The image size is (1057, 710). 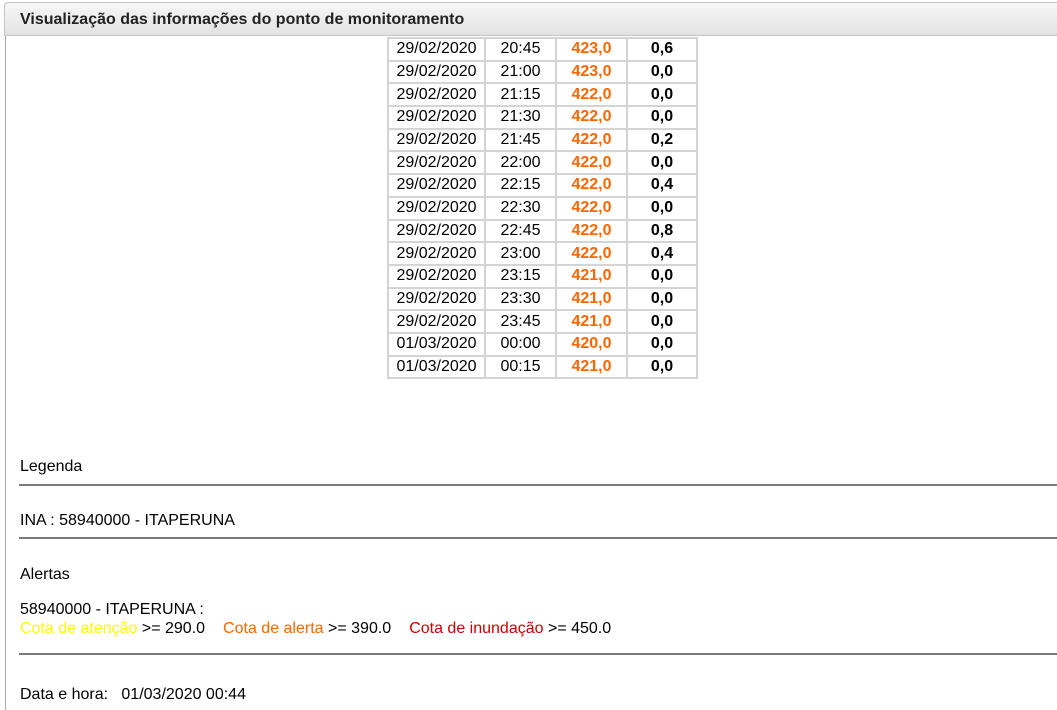 I want to click on flood-value: >= 450.0, so click(x=579, y=628).